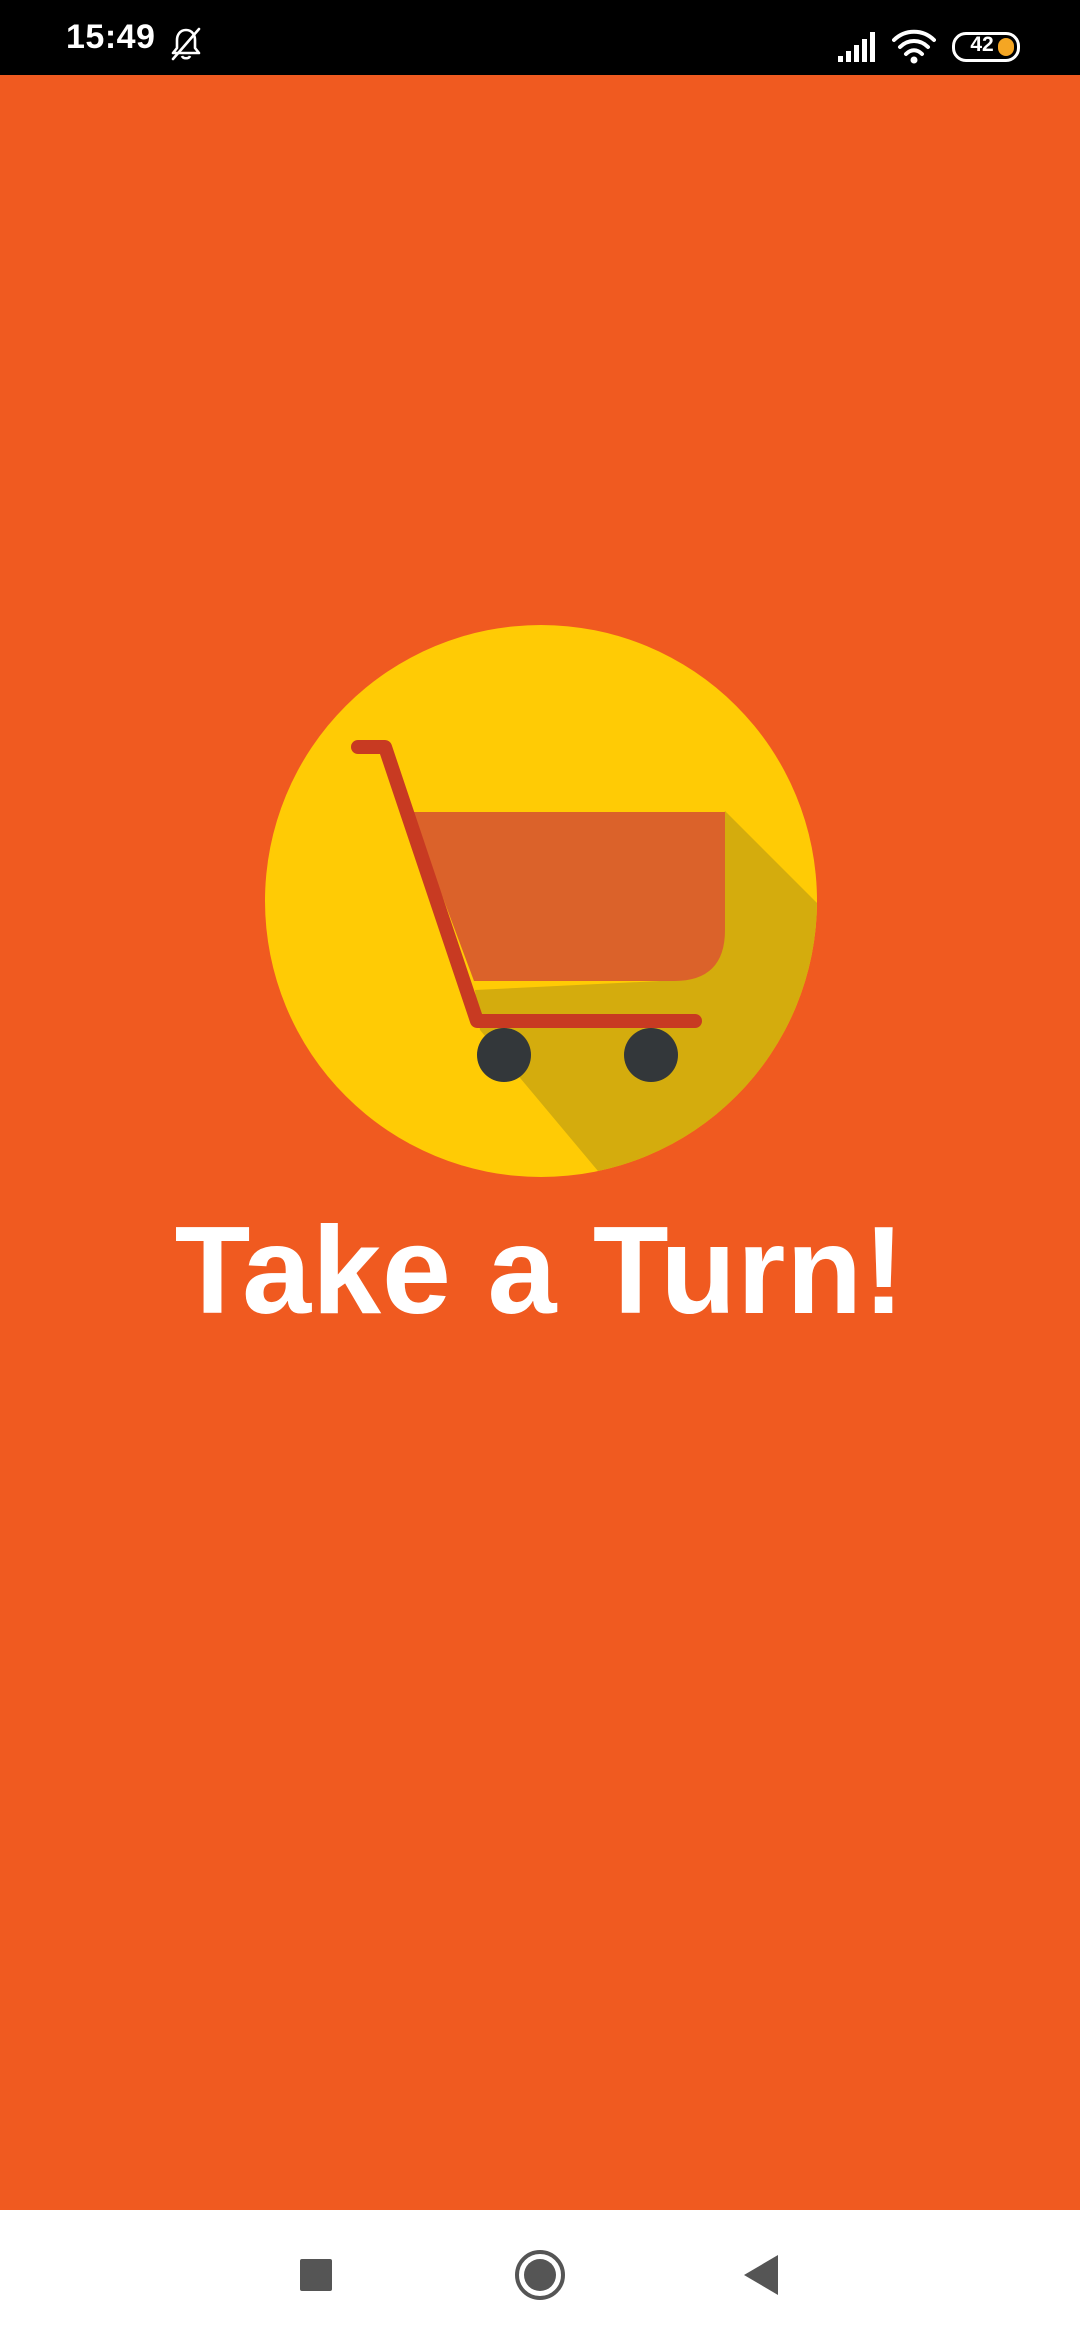  I want to click on shopping-cart-icon, so click(541, 901).